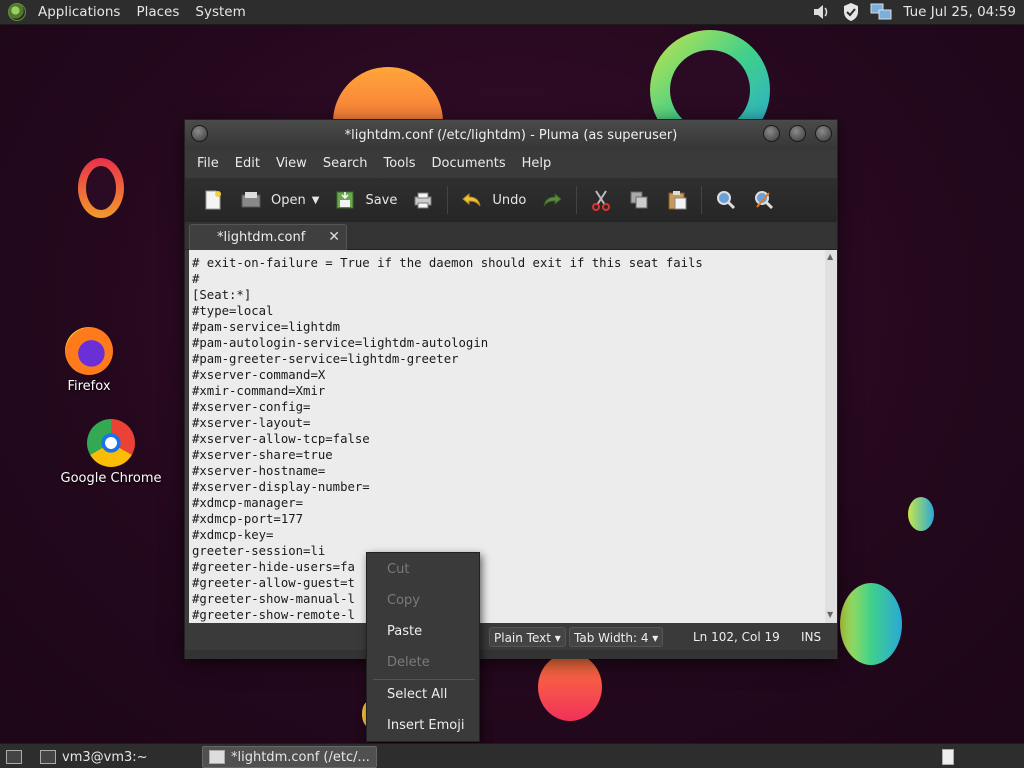  I want to click on print-icon, so click(423, 200).